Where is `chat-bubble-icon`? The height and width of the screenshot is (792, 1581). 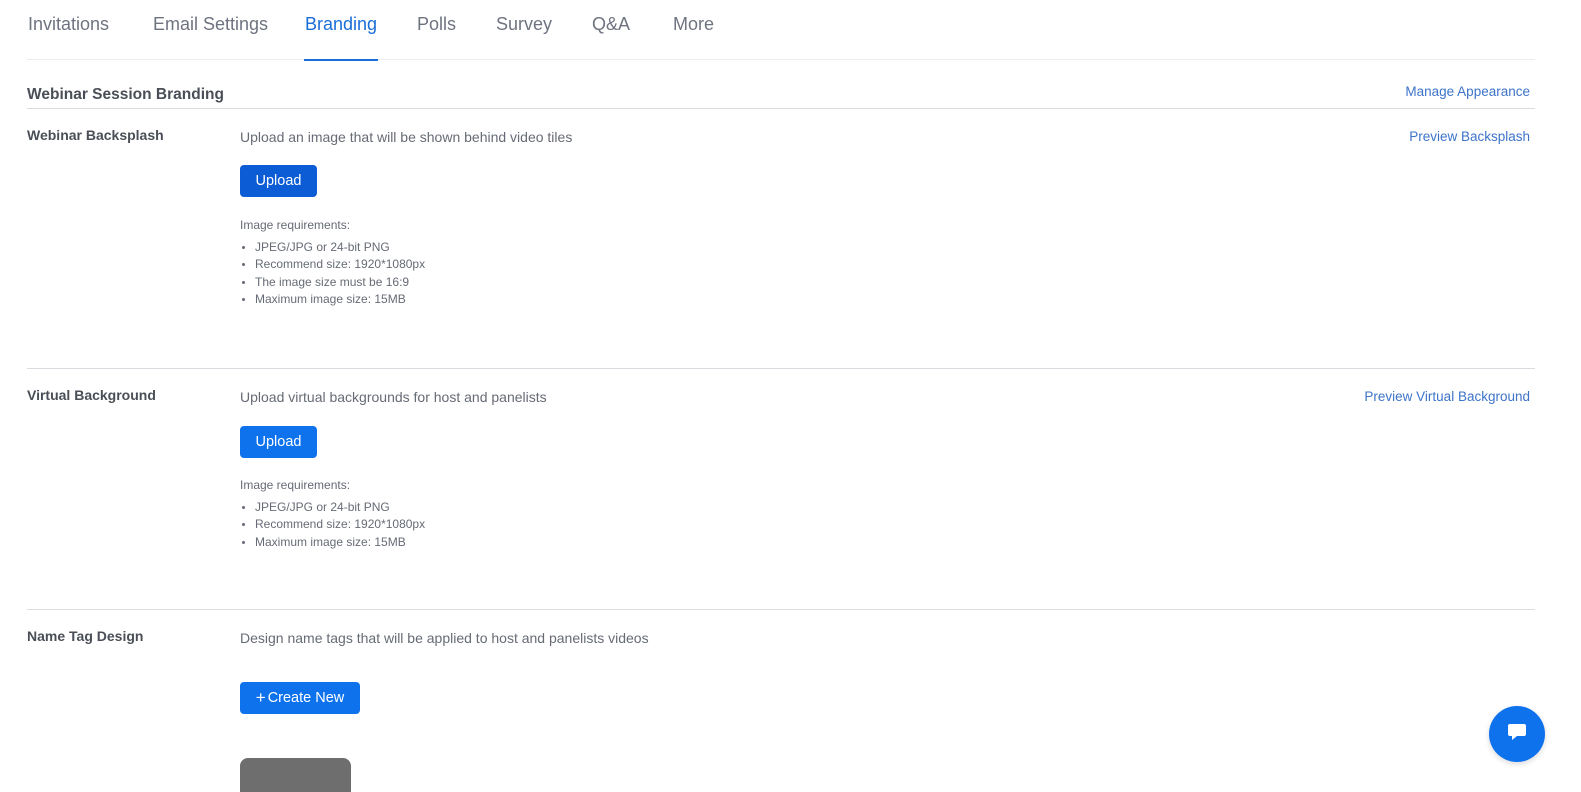 chat-bubble-icon is located at coordinates (1517, 734).